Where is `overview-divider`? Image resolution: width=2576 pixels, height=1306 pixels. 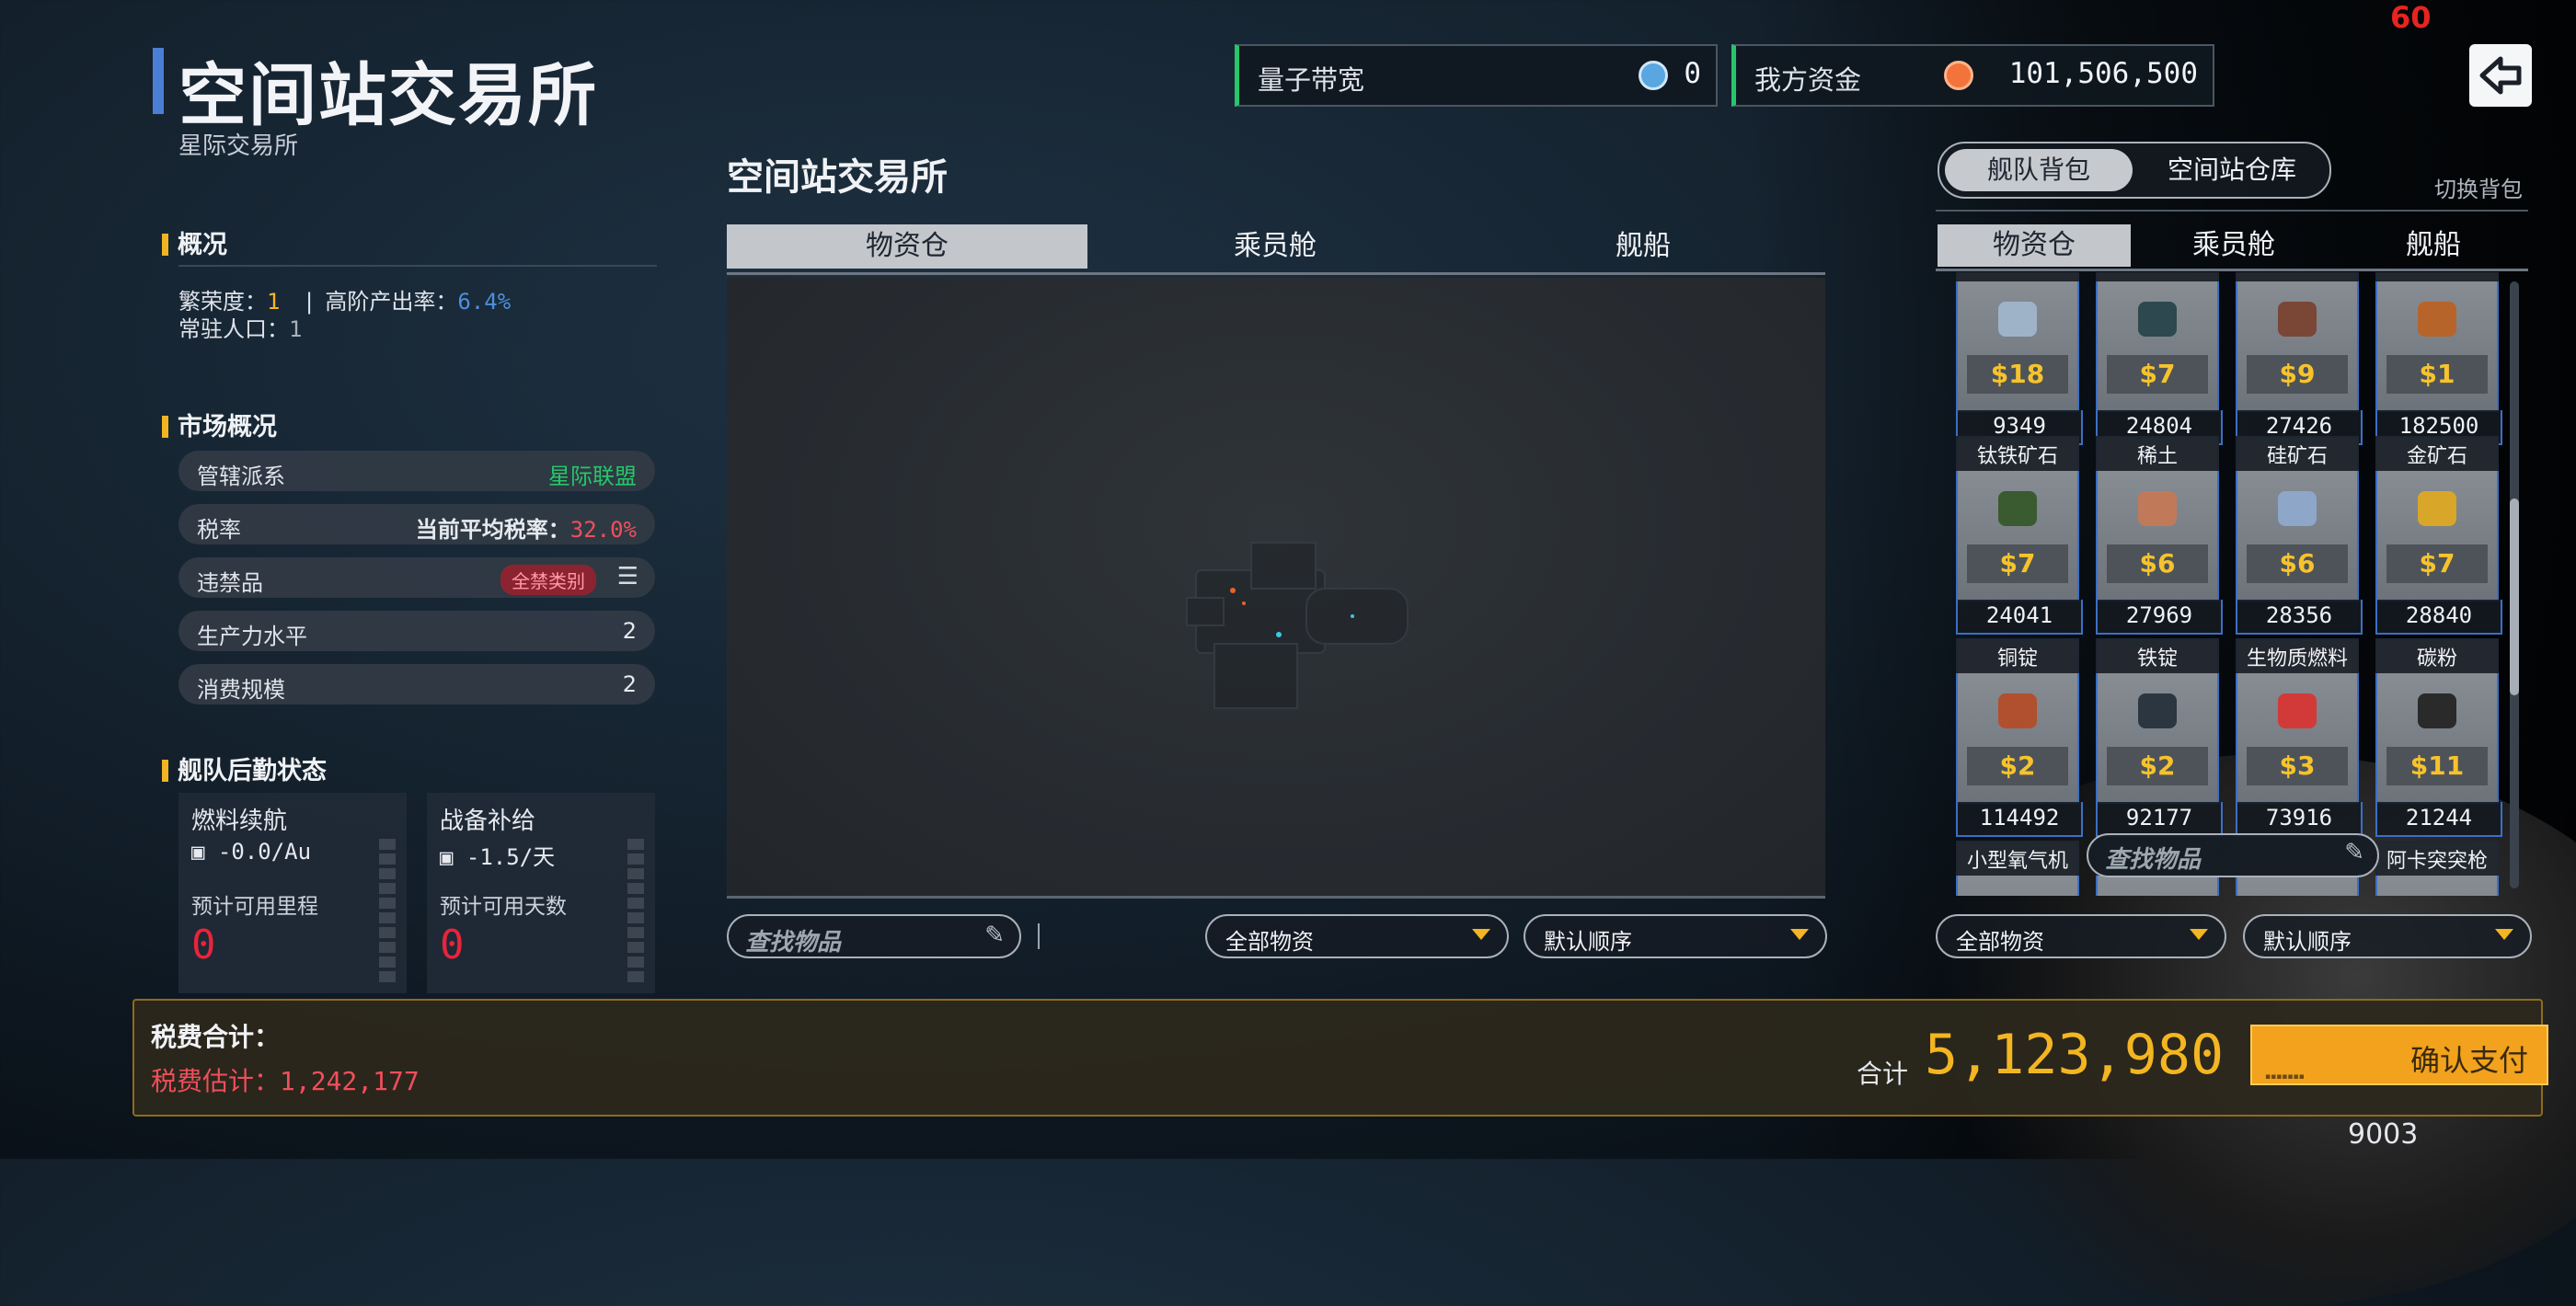
overview-divider is located at coordinates (417, 266).